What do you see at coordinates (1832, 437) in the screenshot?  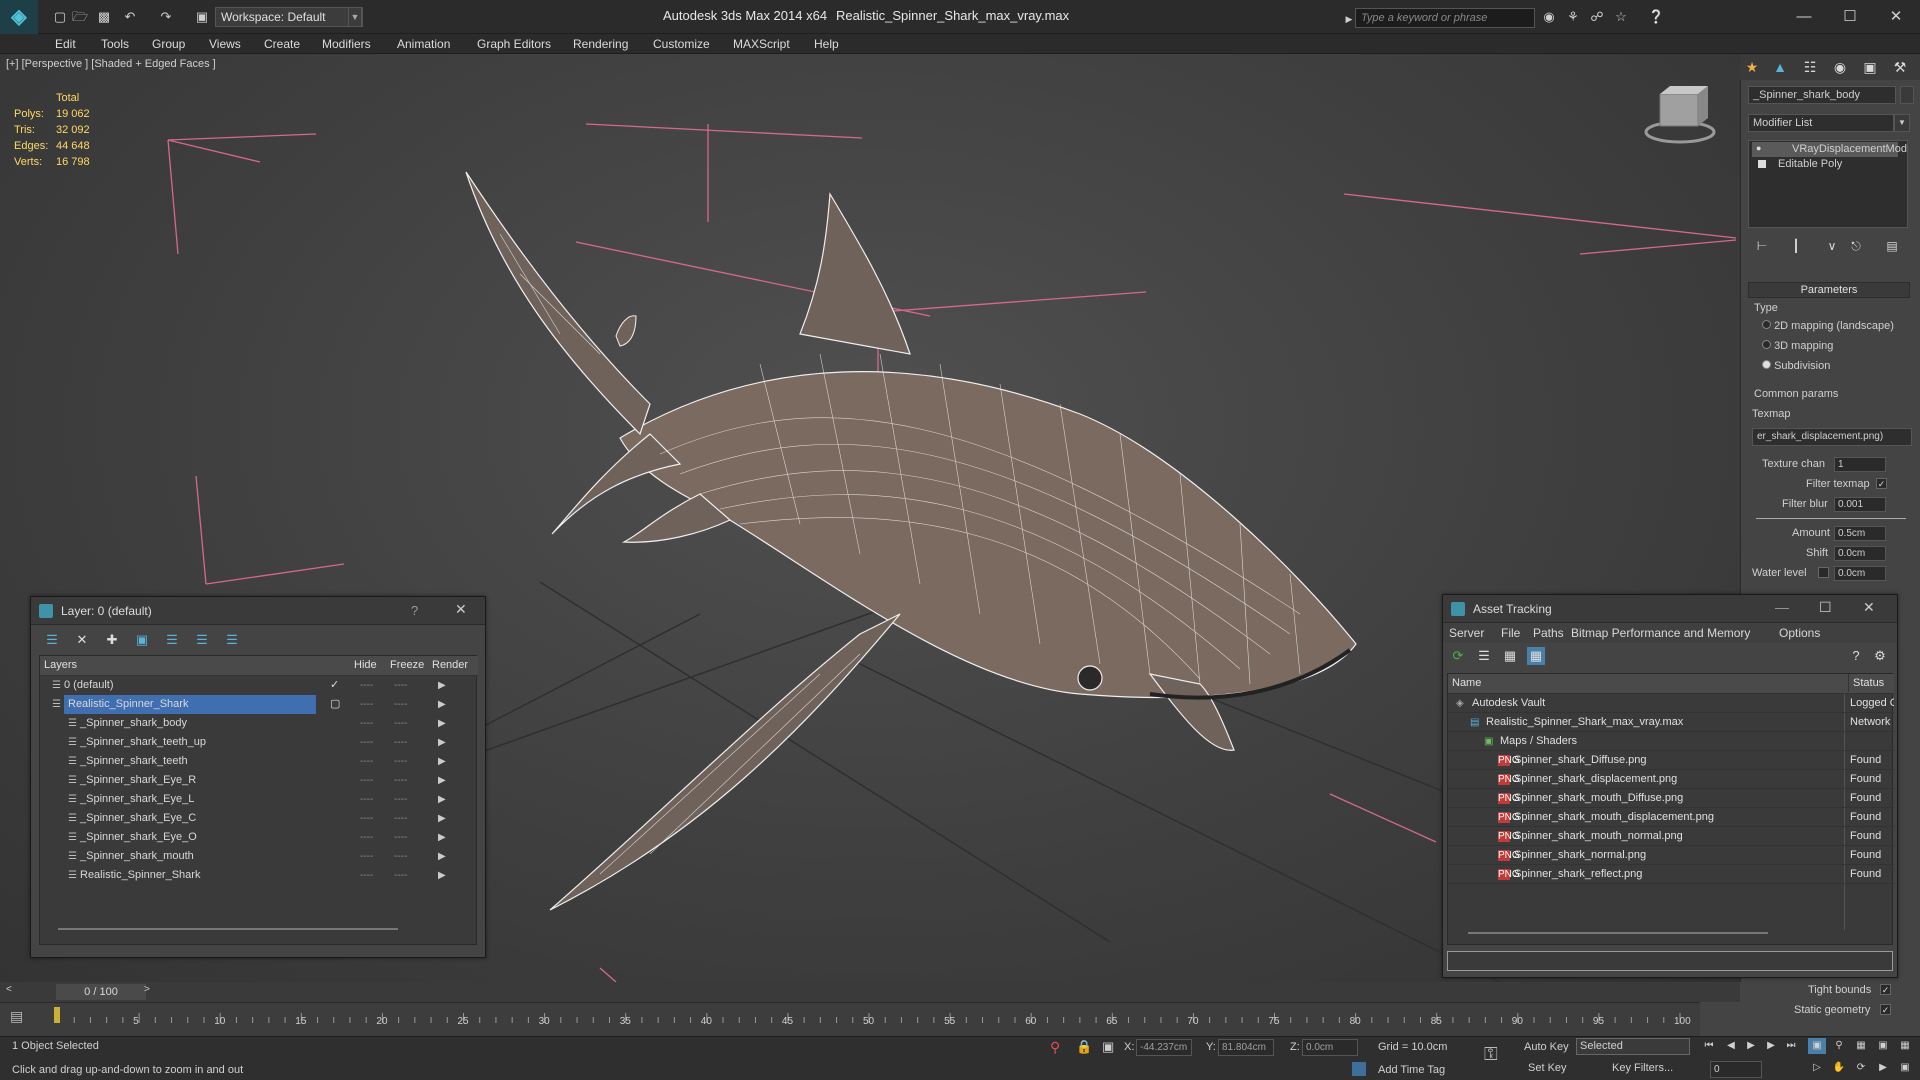 I see `texmap-button: er_shark_displacement.png)` at bounding box center [1832, 437].